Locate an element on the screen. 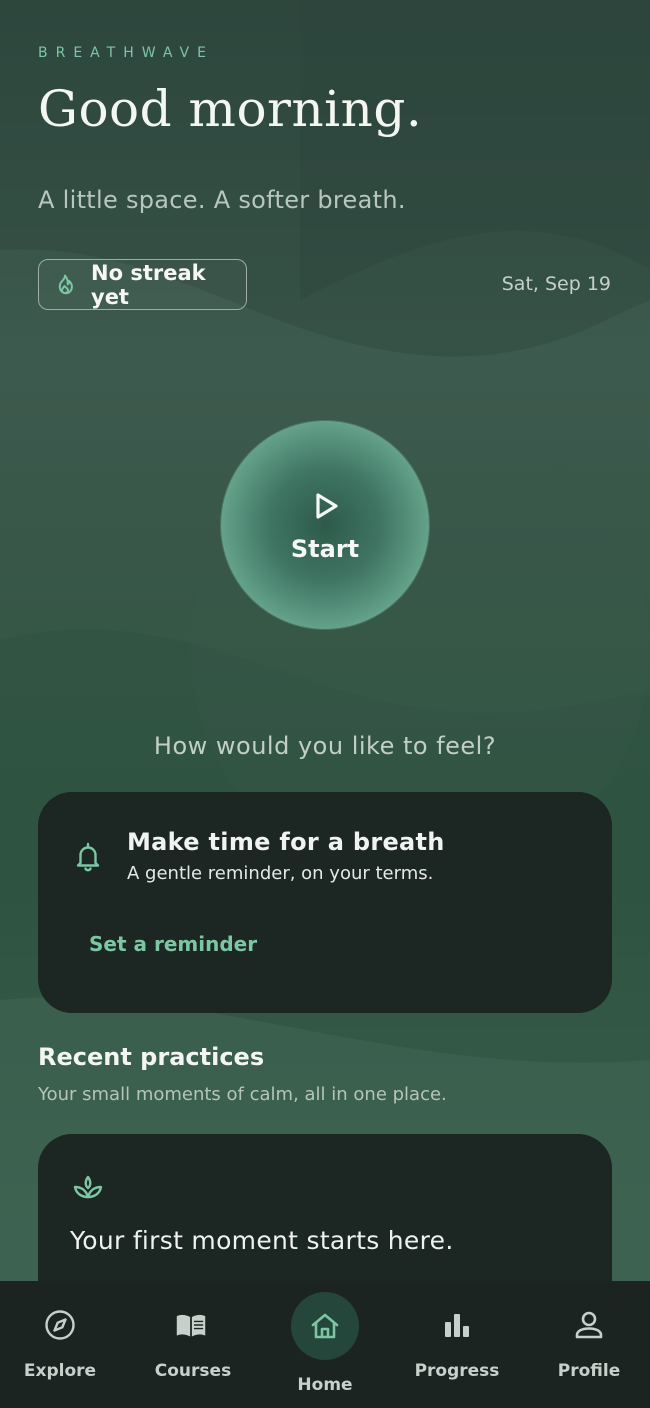 Image resolution: width=650 pixels, height=1408 pixels. bottom-navigation: Explore Courses Home Progress Profile is located at coordinates (325, 1344).